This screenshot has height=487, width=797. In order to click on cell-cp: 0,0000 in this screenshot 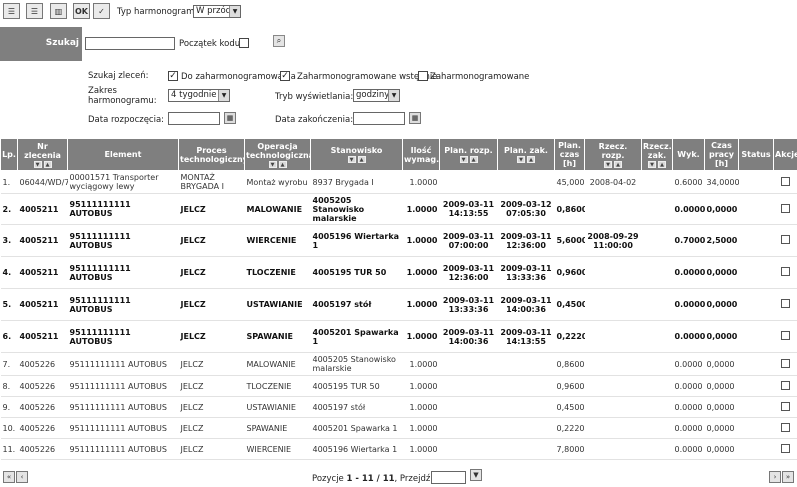, I will do `click(721, 407)`.